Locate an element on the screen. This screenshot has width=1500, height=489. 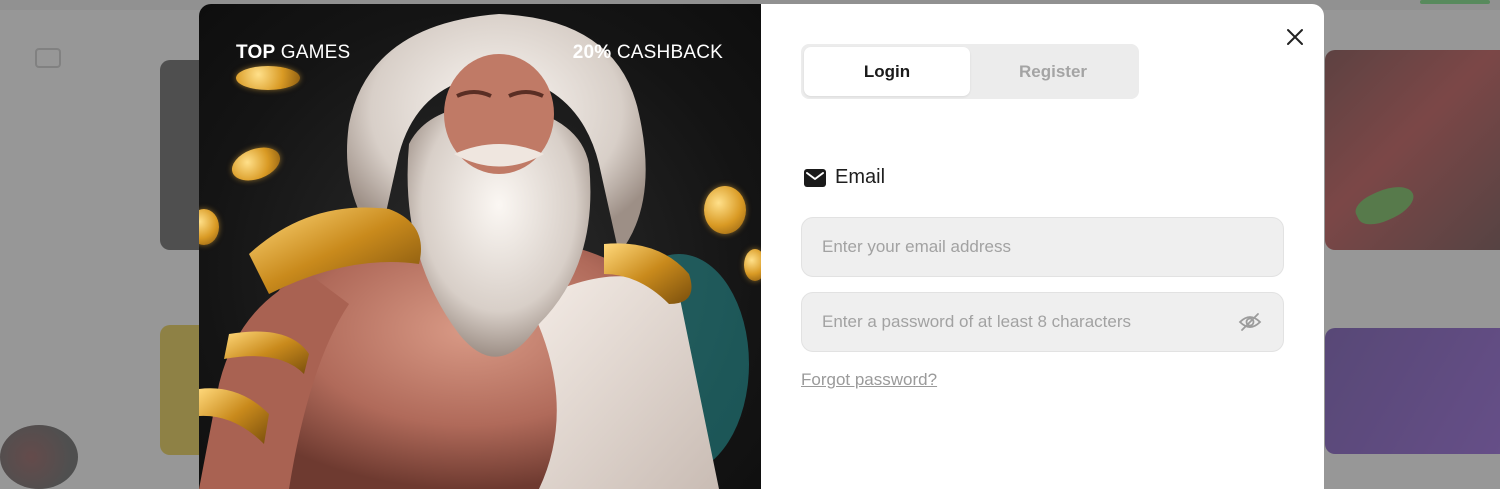
forgot-password-link: Forgot password? is located at coordinates (869, 380).